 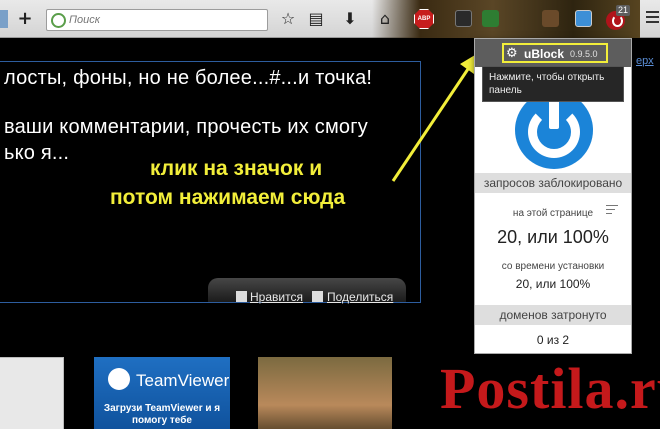 What do you see at coordinates (317, 296) in the screenshot?
I see `share-icon` at bounding box center [317, 296].